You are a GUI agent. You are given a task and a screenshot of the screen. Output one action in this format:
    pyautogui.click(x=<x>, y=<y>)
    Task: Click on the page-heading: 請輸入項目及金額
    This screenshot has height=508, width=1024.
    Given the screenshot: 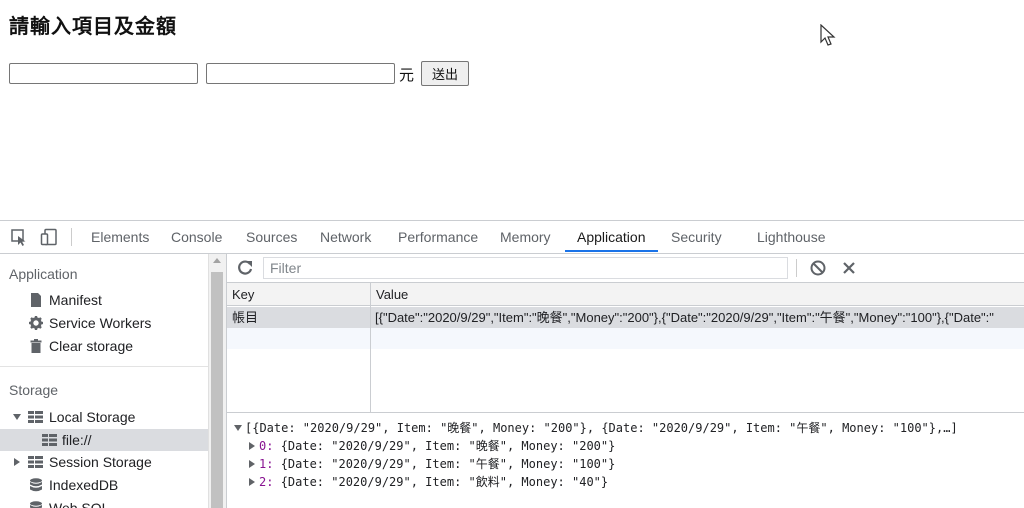 What is the action you would take?
    pyautogui.click(x=93, y=26)
    